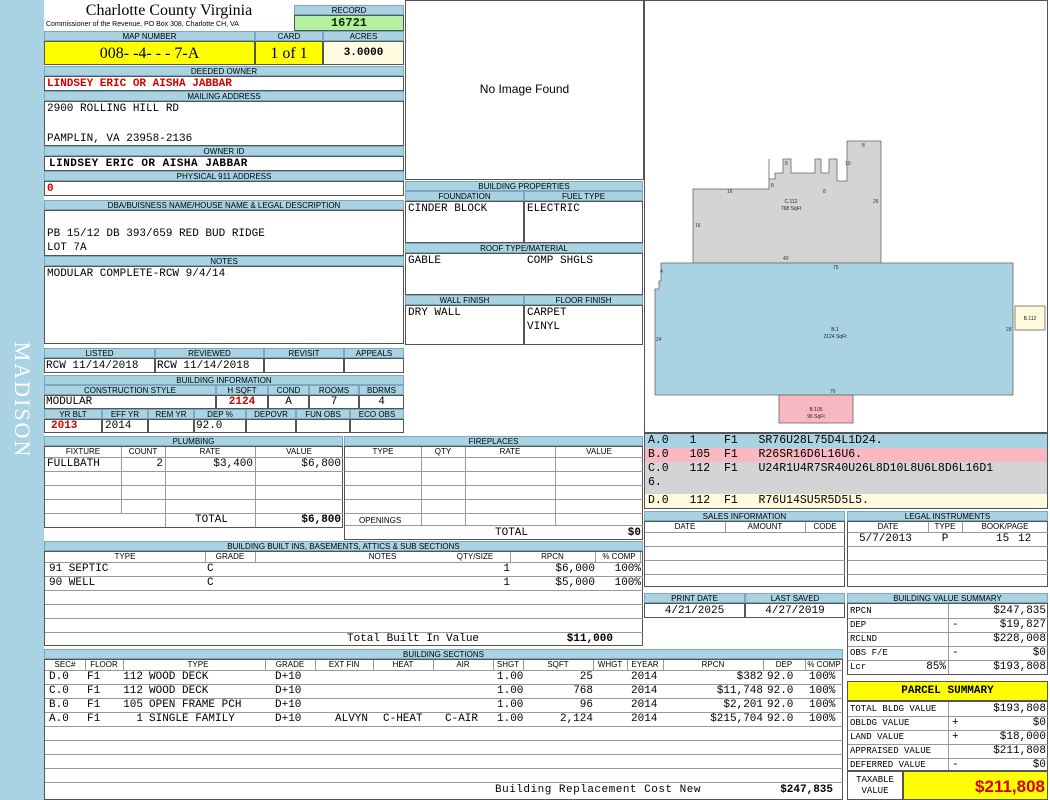  What do you see at coordinates (224, 96) in the screenshot?
I see `mailing-address-header: MAILING ADDRESS` at bounding box center [224, 96].